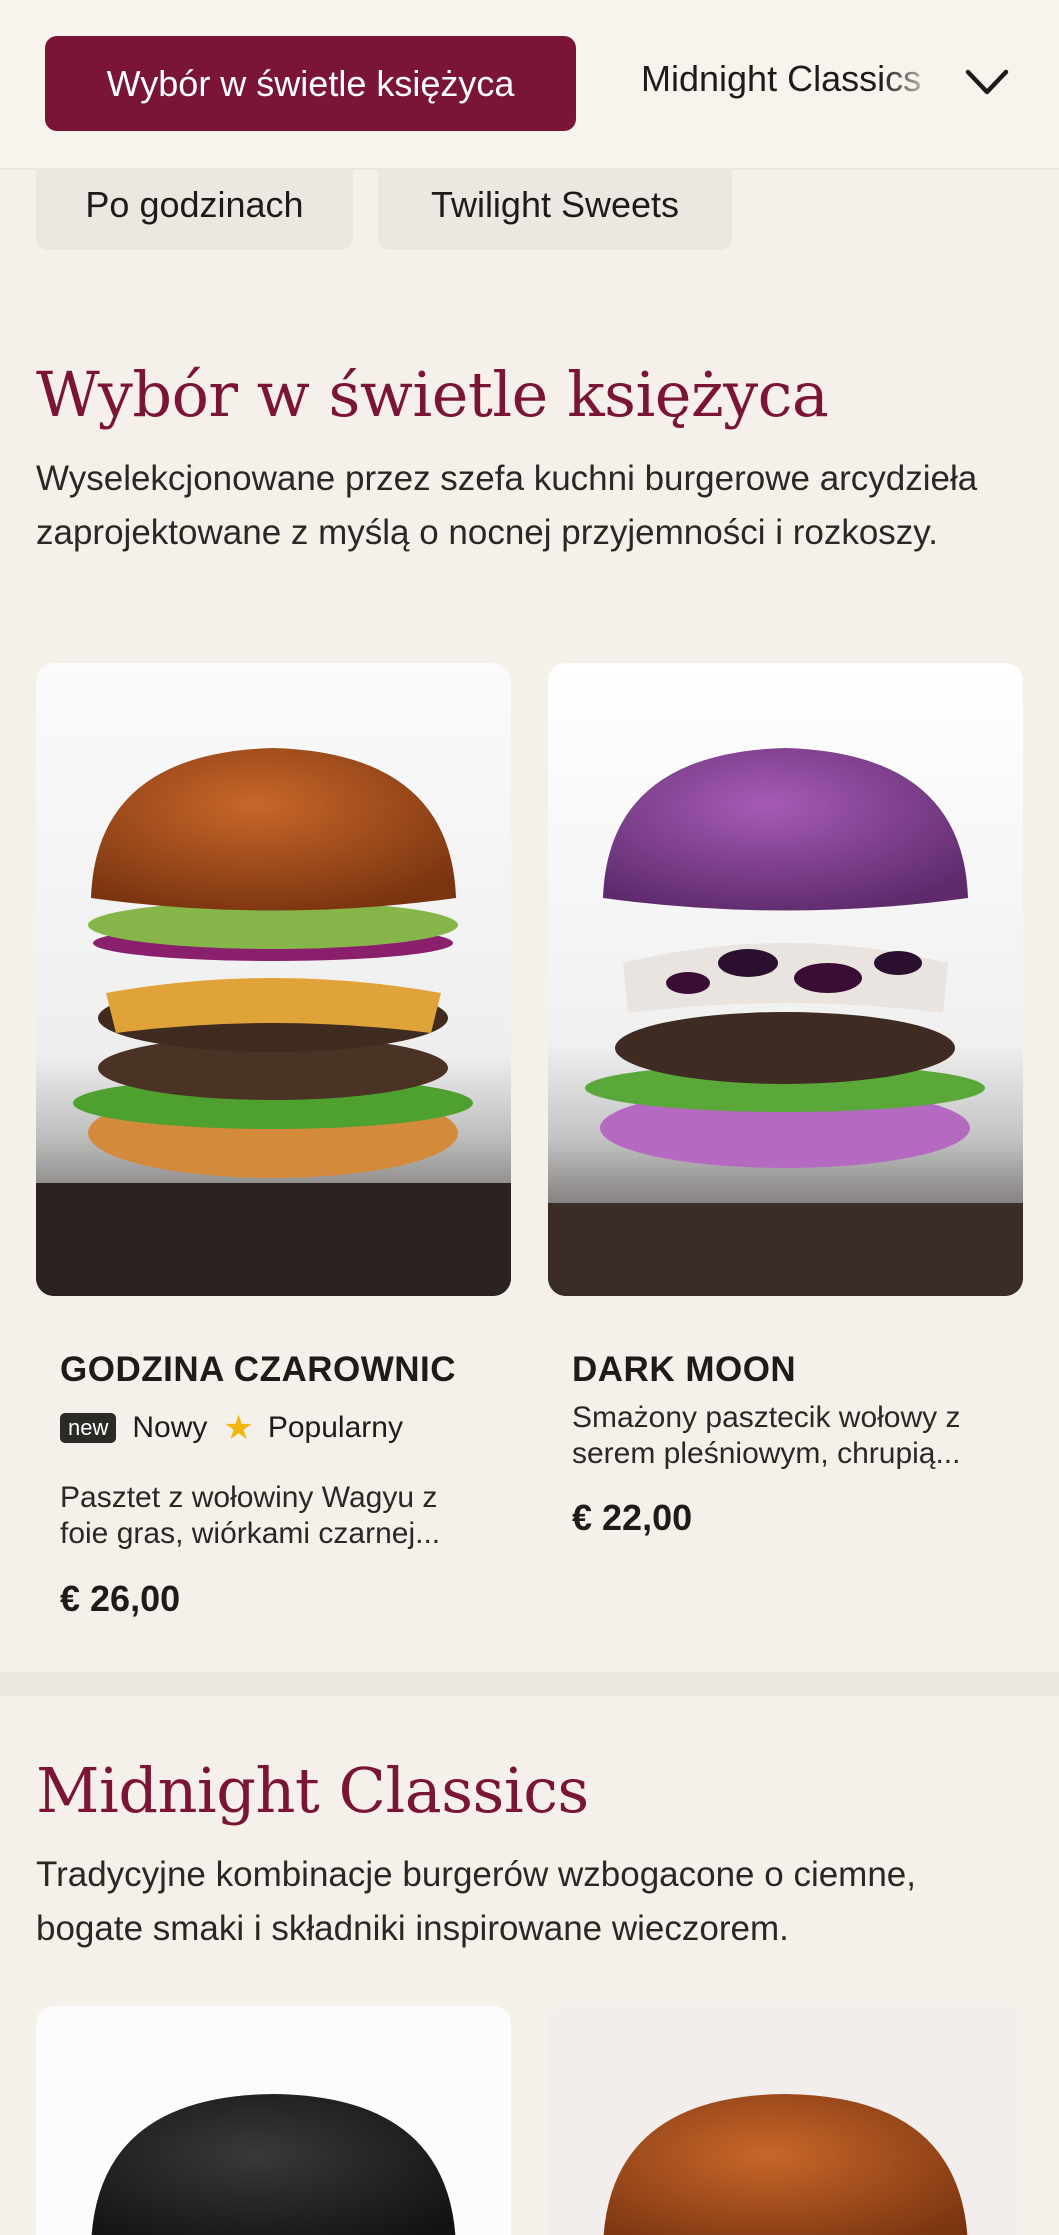  Describe the element at coordinates (88, 1428) in the screenshot. I see `new-badge: new` at that location.